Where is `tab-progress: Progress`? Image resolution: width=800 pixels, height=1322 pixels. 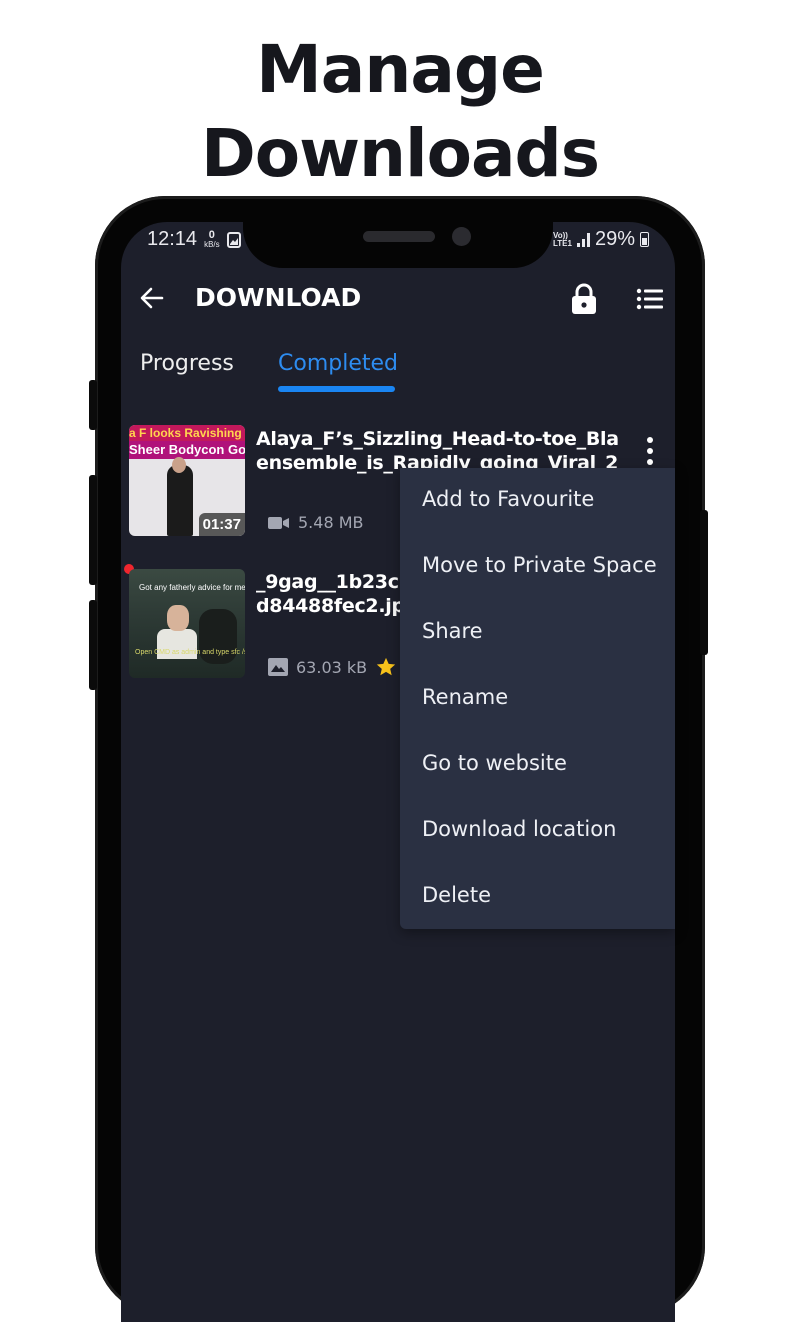
tab-progress: Progress is located at coordinates (187, 363).